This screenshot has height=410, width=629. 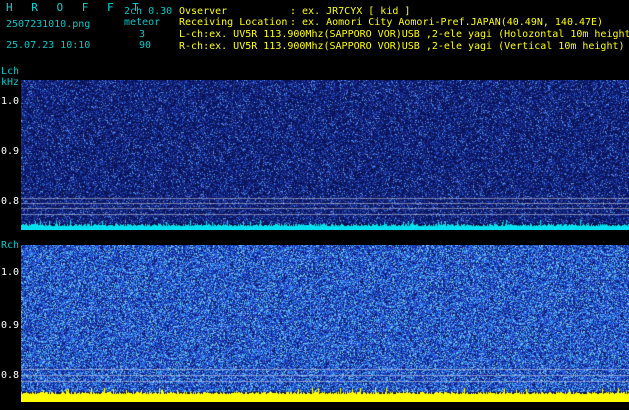 What do you see at coordinates (10, 71) in the screenshot?
I see `lch-label: Lch` at bounding box center [10, 71].